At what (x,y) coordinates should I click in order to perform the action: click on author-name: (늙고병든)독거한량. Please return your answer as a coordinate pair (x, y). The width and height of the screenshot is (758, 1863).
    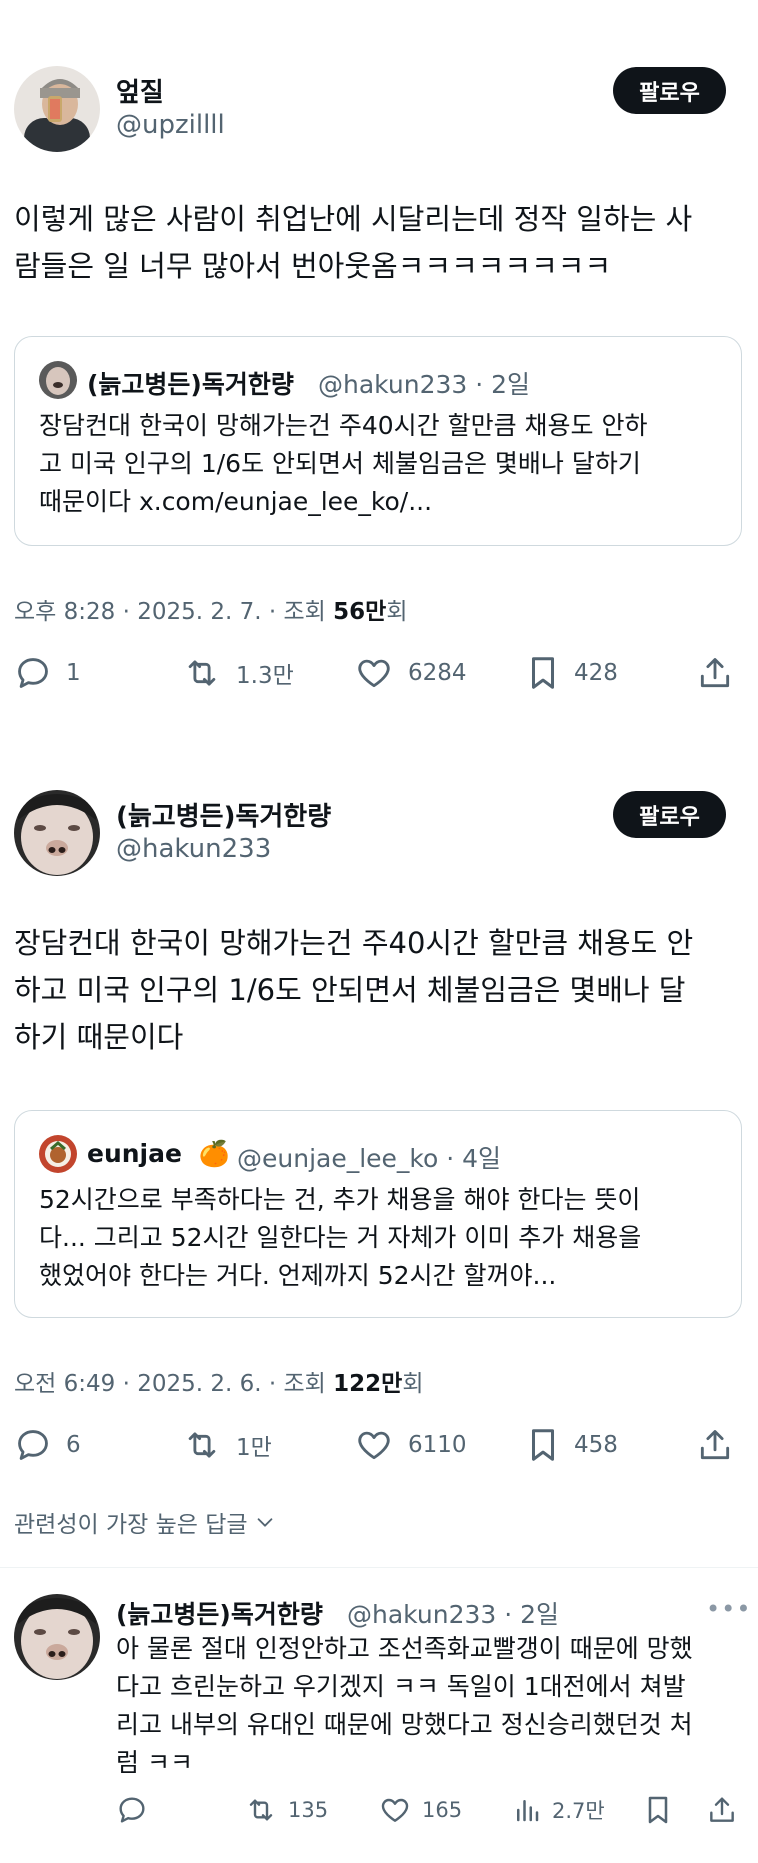
    Looking at the image, I should click on (223, 814).